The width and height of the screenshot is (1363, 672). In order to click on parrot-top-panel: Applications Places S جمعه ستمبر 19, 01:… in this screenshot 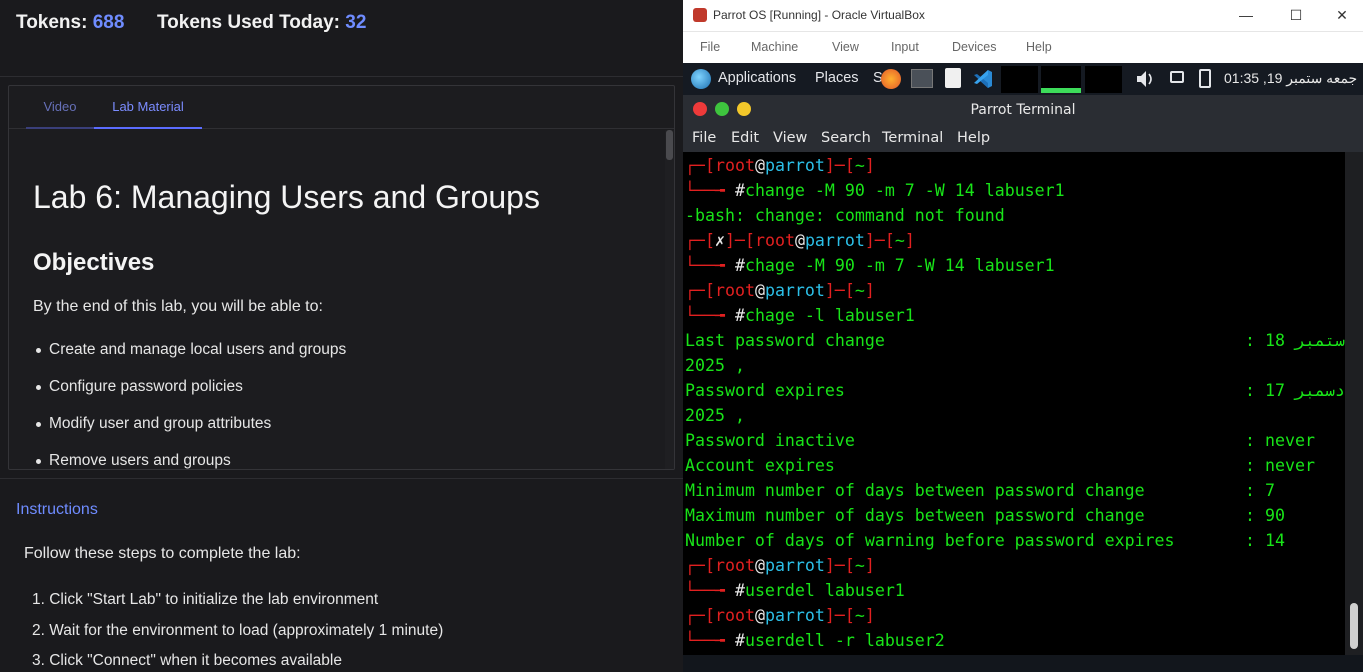, I will do `click(1023, 79)`.